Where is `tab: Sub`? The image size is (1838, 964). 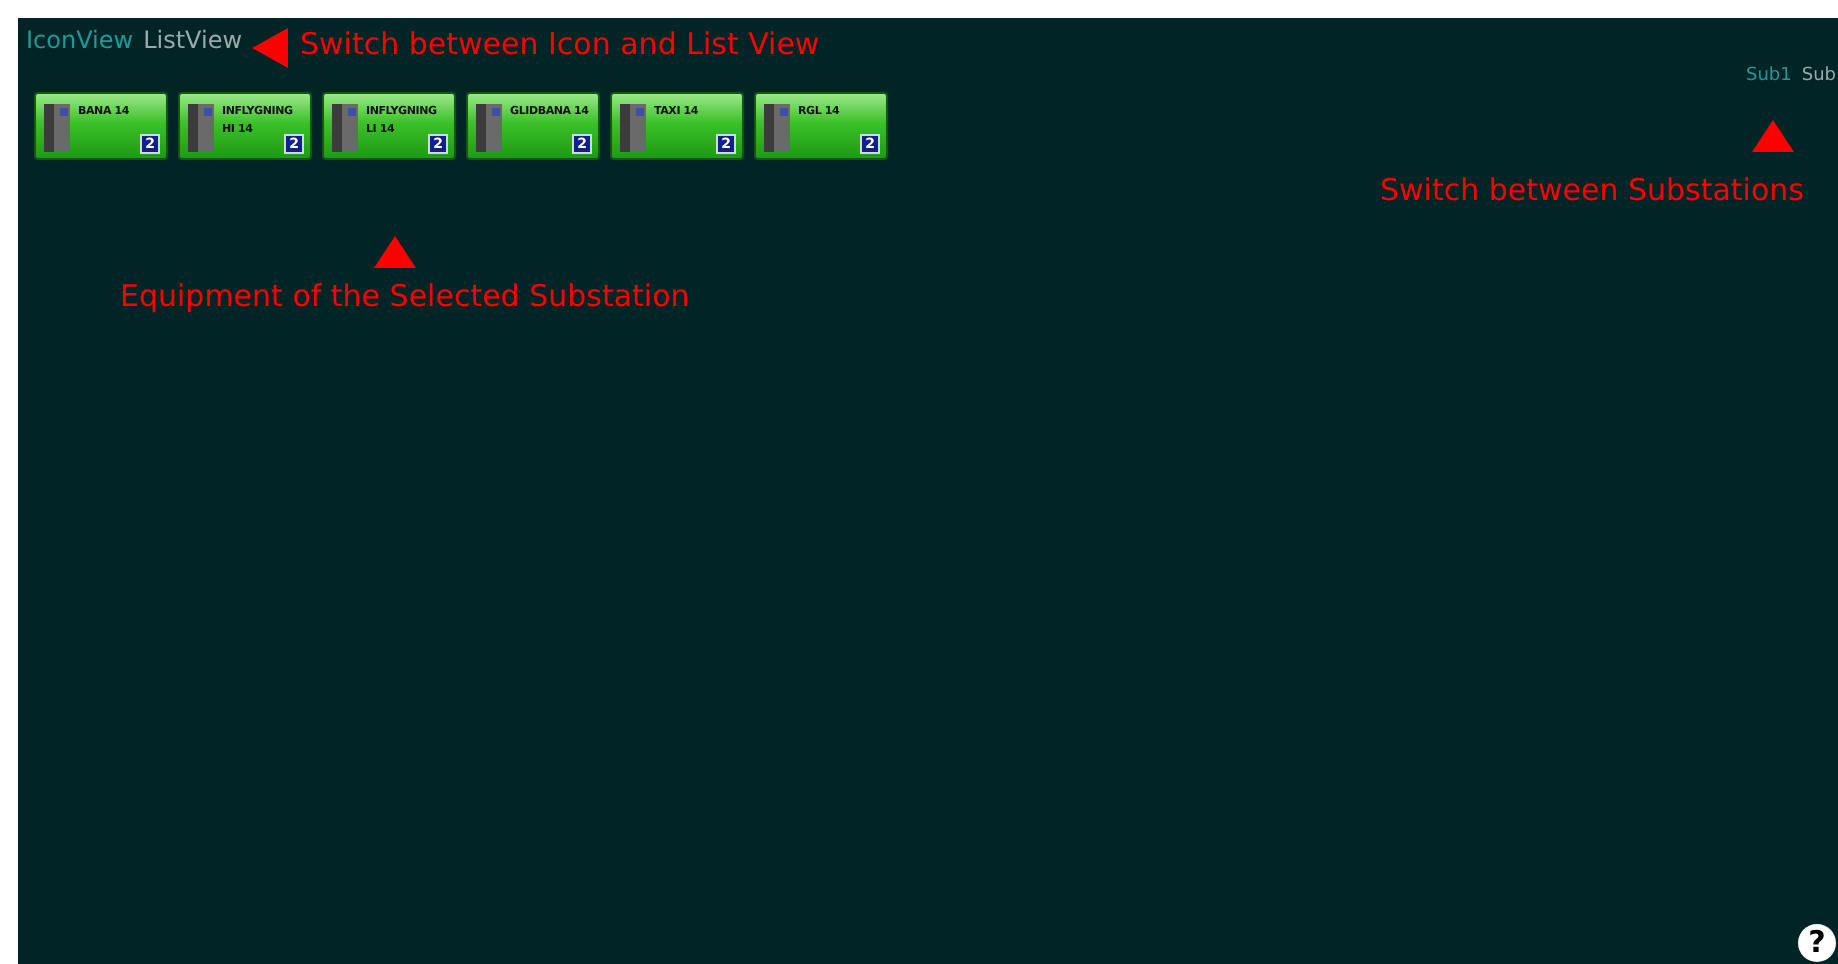 tab: Sub is located at coordinates (1818, 76).